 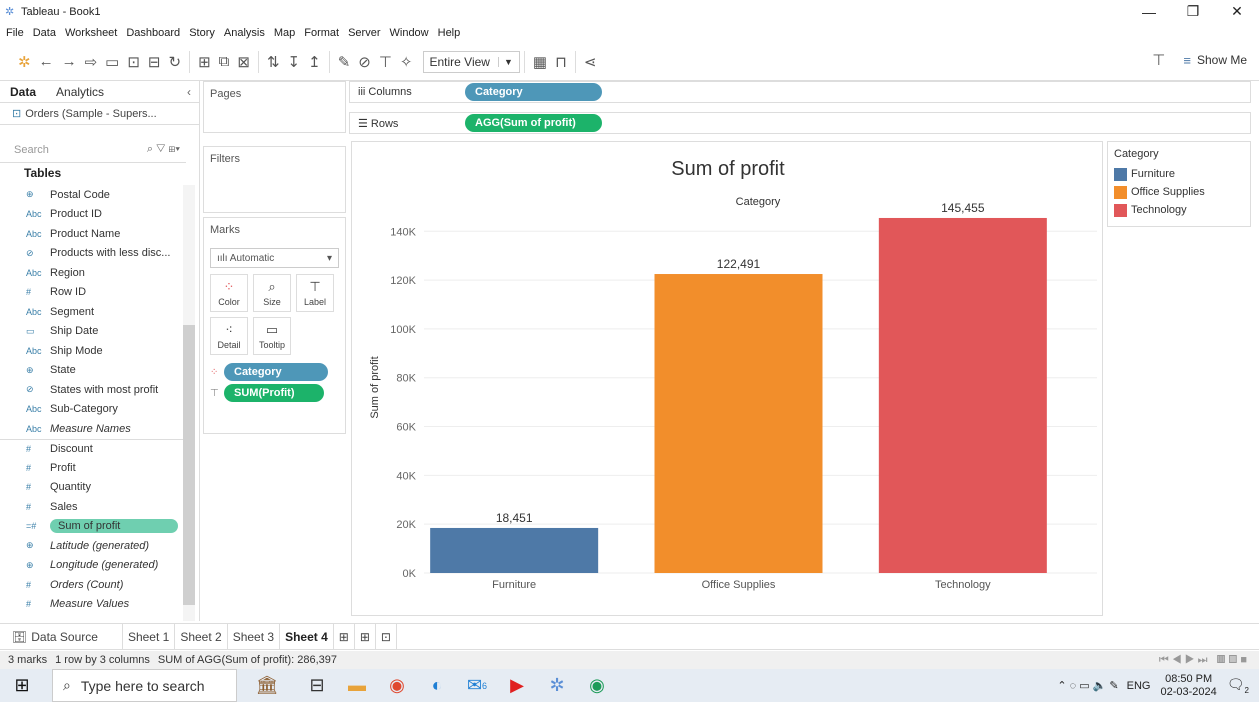 What do you see at coordinates (557, 685) in the screenshot?
I see `tableau-task-icon: ✲` at bounding box center [557, 685].